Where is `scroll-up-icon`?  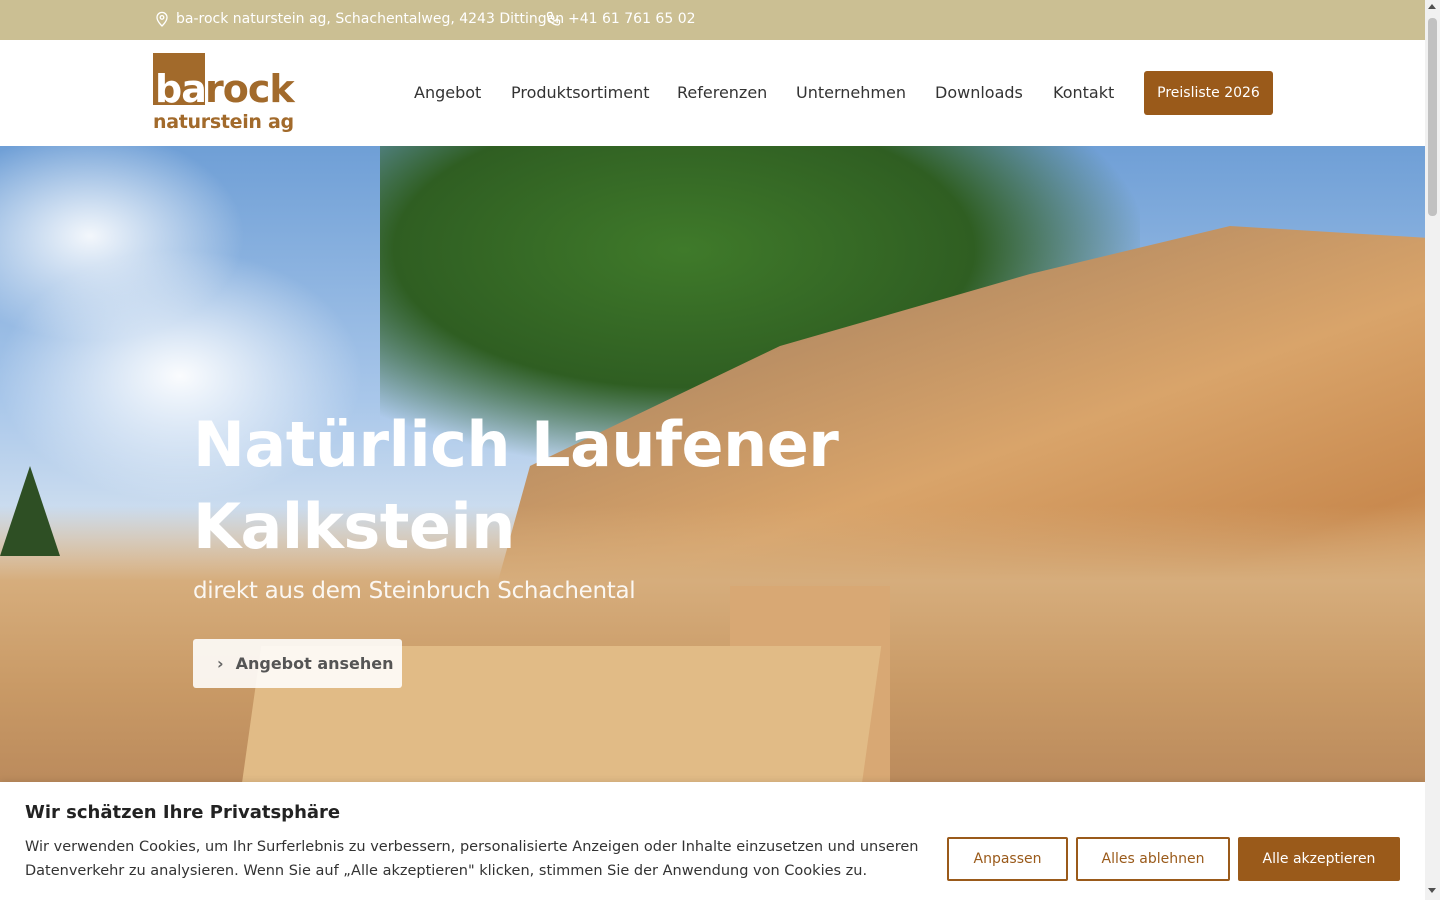
scroll-up-icon is located at coordinates (1432, 6).